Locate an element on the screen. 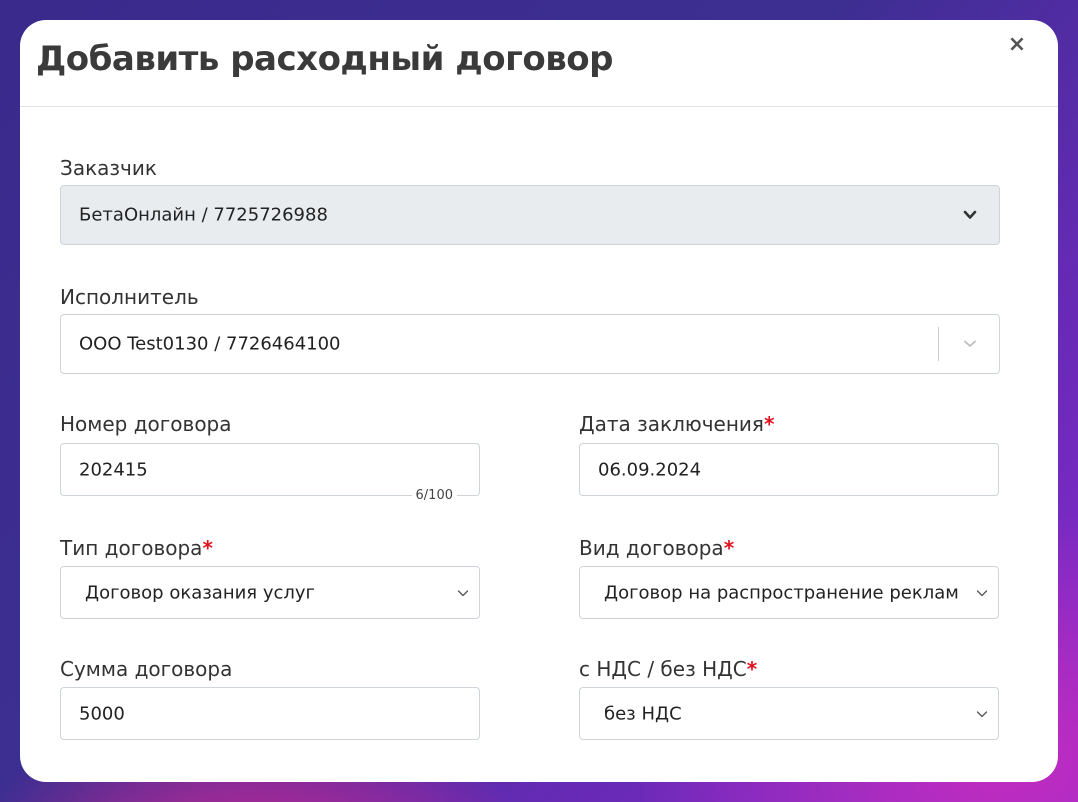 This screenshot has height=802, width=1078. modal-header: Добавить расходный договор × is located at coordinates (539, 63).